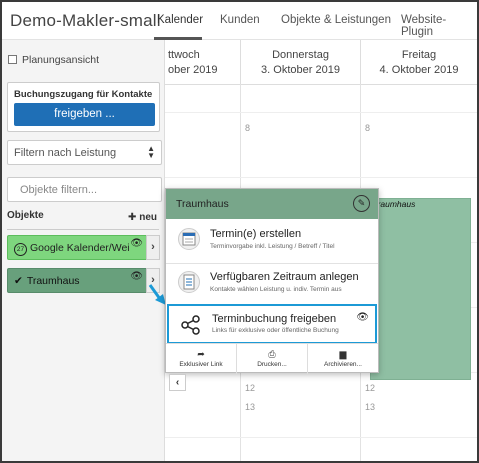 The height and width of the screenshot is (463, 479). What do you see at coordinates (336, 20) in the screenshot?
I see `nav-objekte-leistungen: Objekte & Leistungen` at bounding box center [336, 20].